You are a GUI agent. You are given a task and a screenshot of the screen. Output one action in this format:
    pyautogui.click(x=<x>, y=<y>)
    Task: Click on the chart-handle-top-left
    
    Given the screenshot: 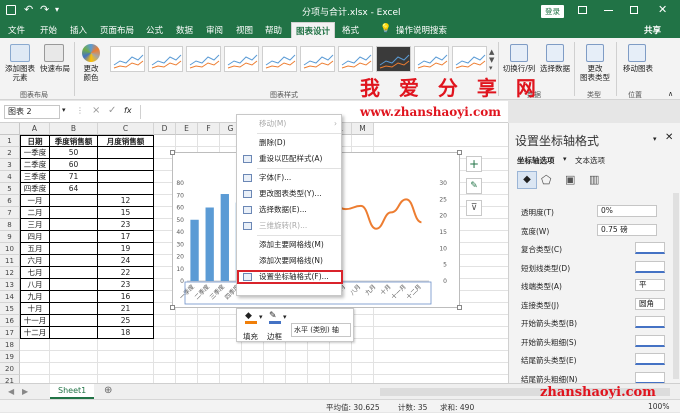 What is the action you would take?
    pyautogui.click(x=172, y=152)
    